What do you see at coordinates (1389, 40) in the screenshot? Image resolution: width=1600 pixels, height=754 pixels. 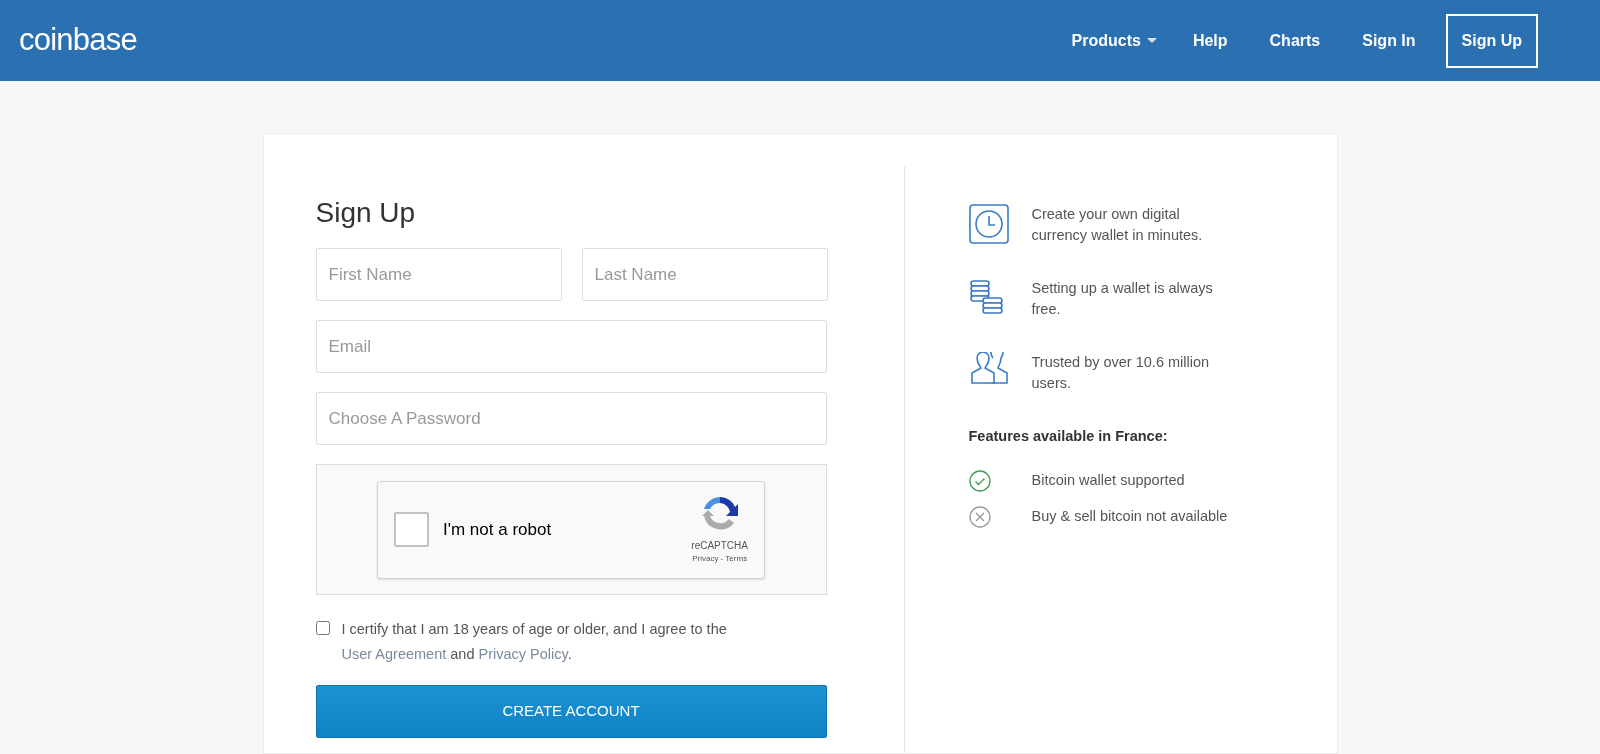 I see `nav-link: Sign In` at bounding box center [1389, 40].